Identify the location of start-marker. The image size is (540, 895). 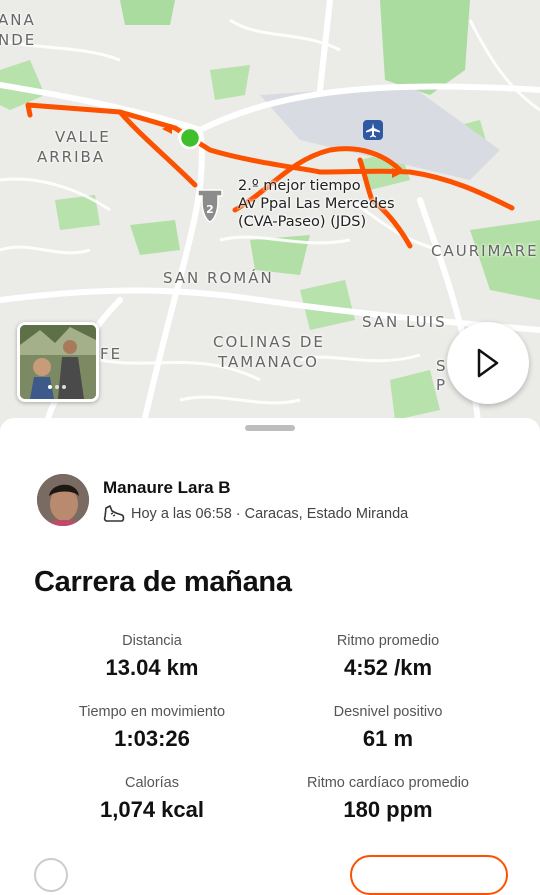
(190, 138).